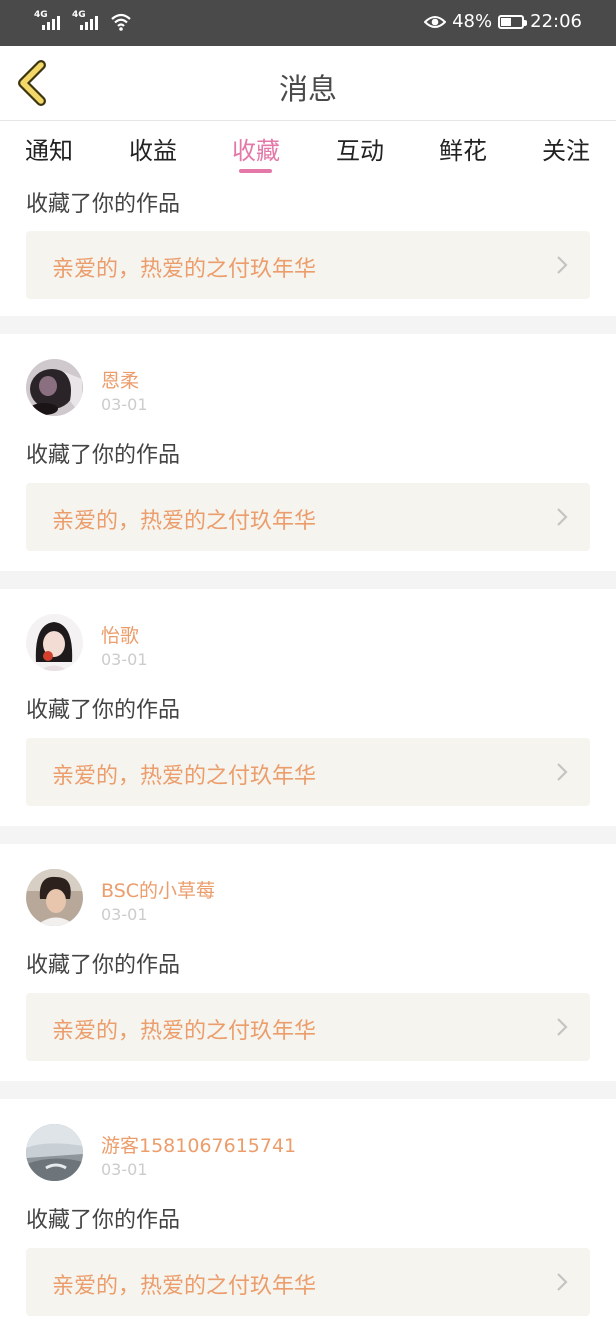 The image size is (616, 1336). I want to click on user-name: BSC的小草莓, so click(158, 889).